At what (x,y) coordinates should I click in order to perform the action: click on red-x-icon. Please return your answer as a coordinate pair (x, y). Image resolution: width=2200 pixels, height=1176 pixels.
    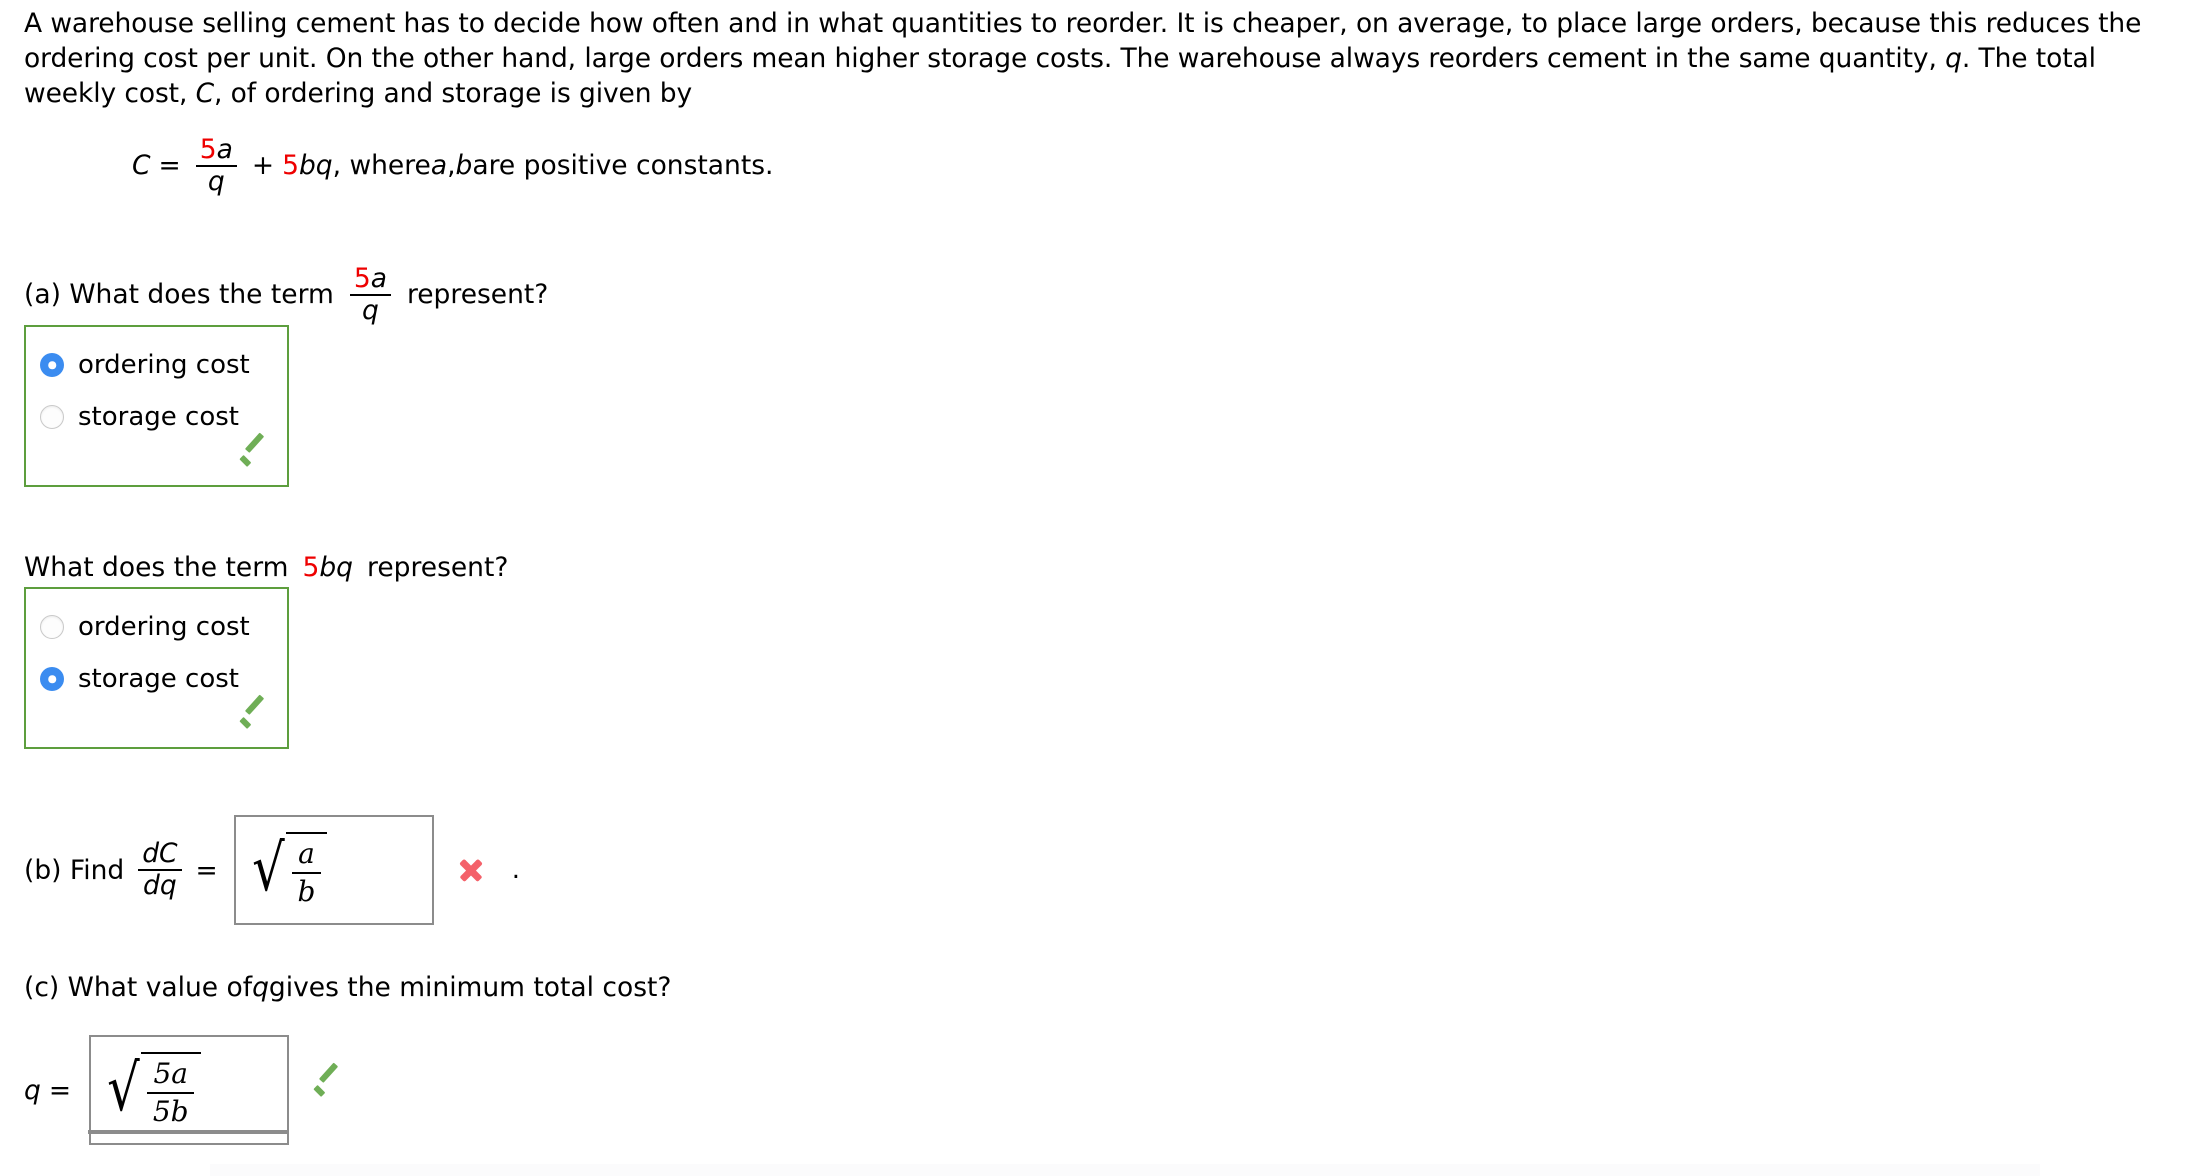
    Looking at the image, I should click on (471, 870).